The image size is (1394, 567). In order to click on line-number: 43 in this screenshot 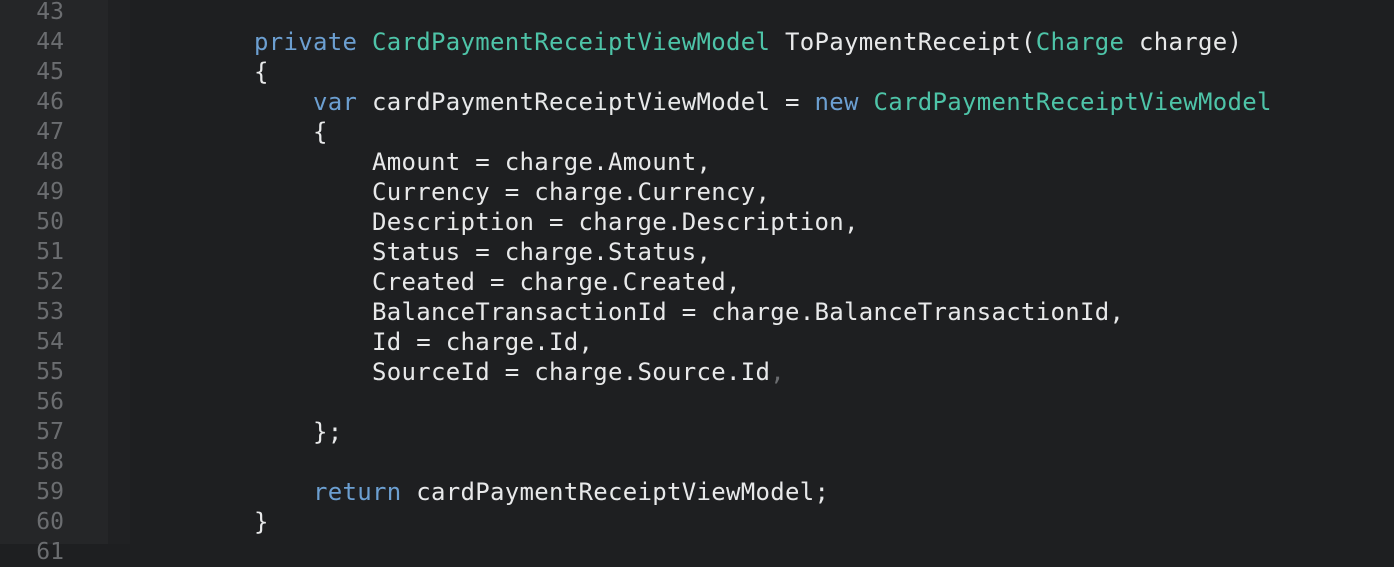, I will do `click(50, 12)`.